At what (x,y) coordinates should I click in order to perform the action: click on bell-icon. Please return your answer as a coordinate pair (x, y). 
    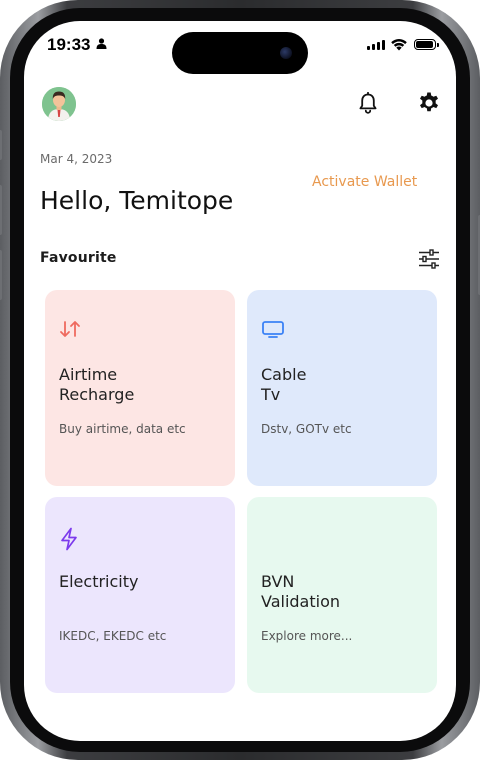
    Looking at the image, I should click on (368, 103).